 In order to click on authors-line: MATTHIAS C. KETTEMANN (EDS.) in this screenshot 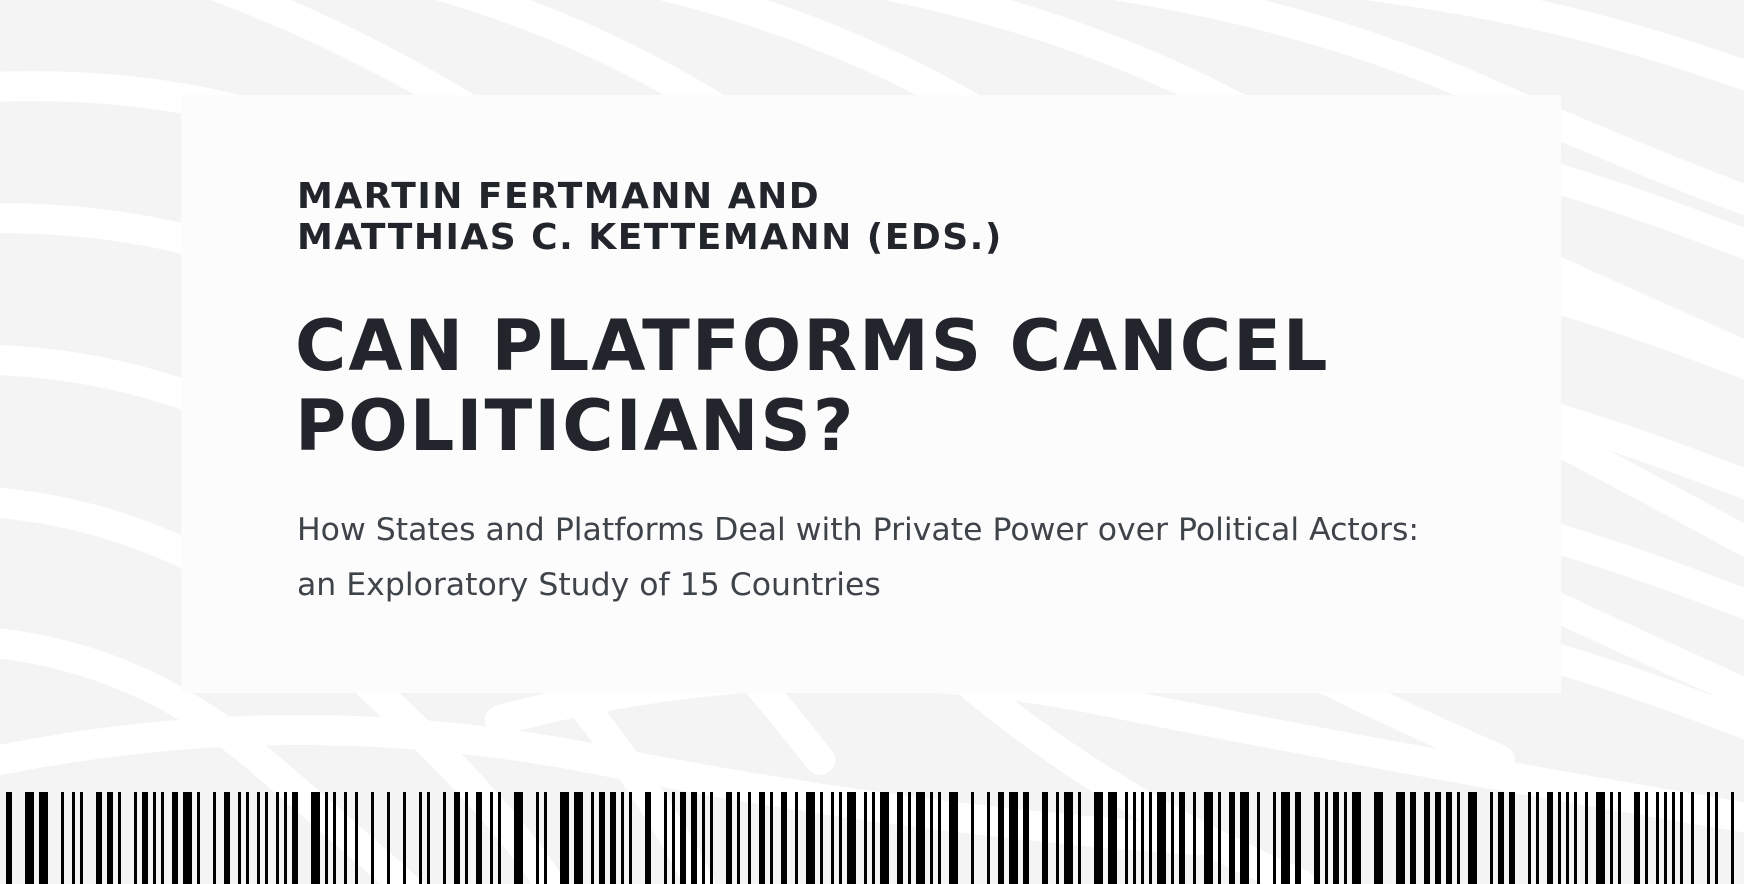, I will do `click(650, 237)`.